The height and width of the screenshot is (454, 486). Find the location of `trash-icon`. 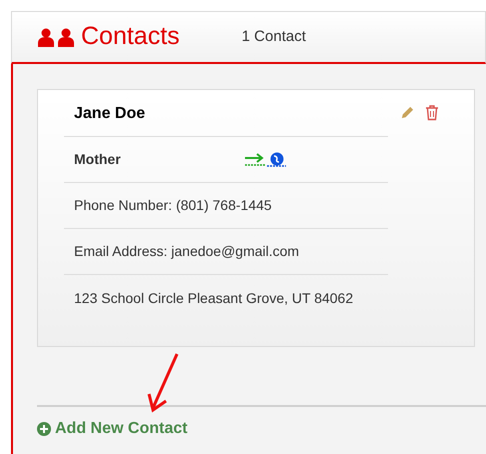

trash-icon is located at coordinates (432, 113).